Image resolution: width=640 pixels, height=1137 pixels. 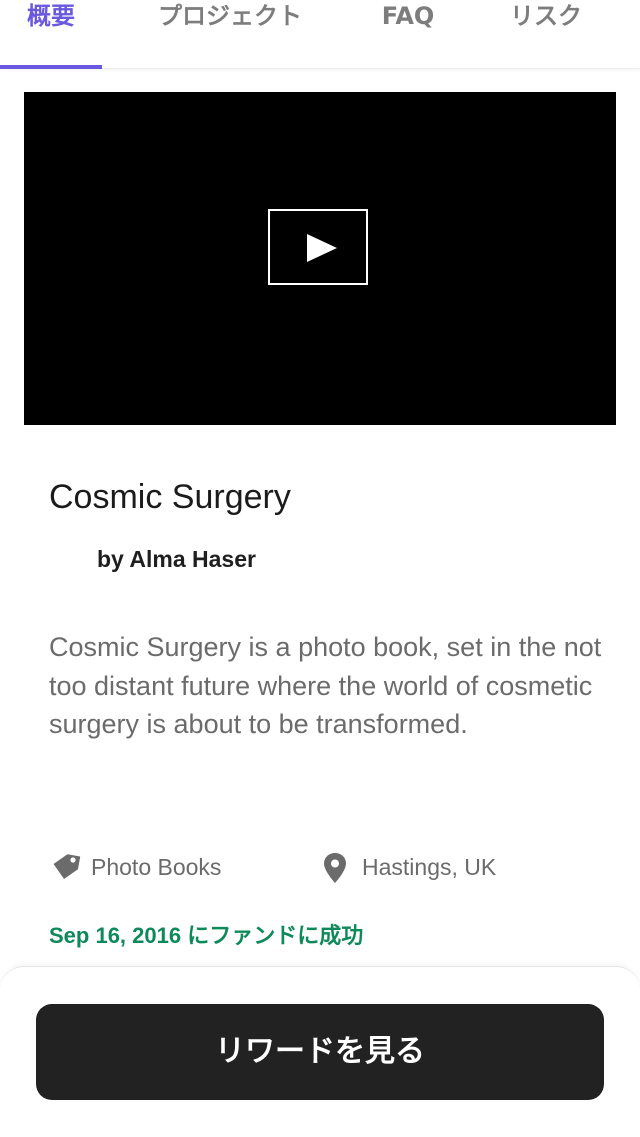 I want to click on location-label: Hastings, UK, so click(x=429, y=867).